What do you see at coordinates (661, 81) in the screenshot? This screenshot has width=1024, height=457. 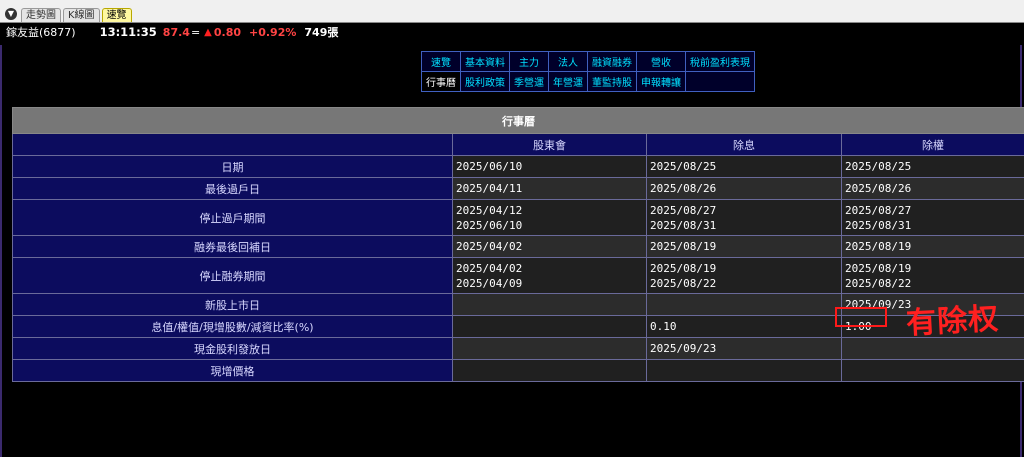 I see `nav-transfer-report: 申報轉讓` at bounding box center [661, 81].